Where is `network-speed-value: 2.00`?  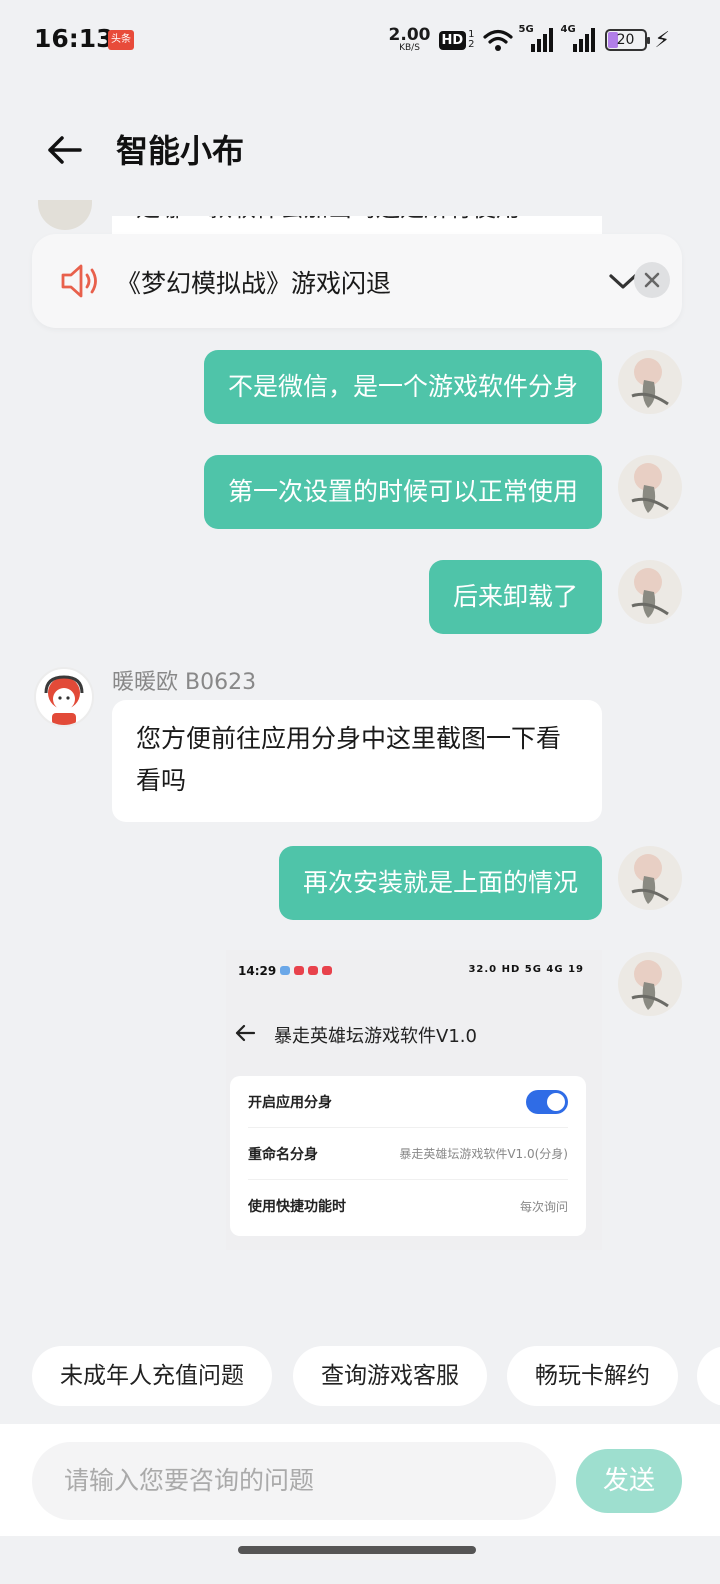 network-speed-value: 2.00 is located at coordinates (409, 35).